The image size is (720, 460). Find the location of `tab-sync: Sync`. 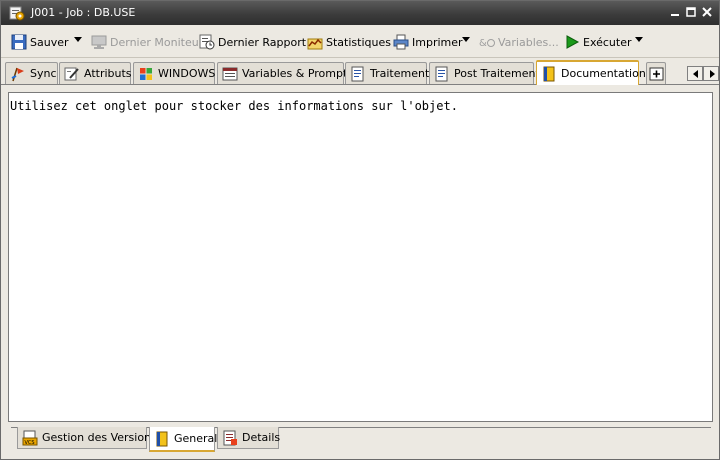

tab-sync: Sync is located at coordinates (31, 73).